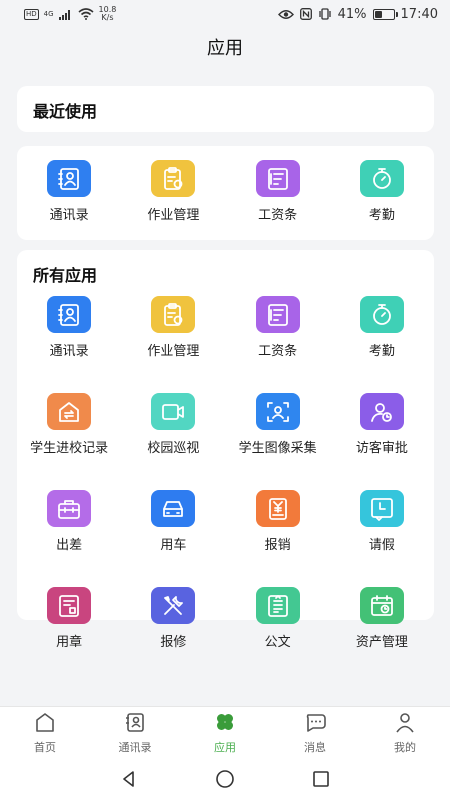 The image size is (450, 800). I want to click on message-icon, so click(315, 724).